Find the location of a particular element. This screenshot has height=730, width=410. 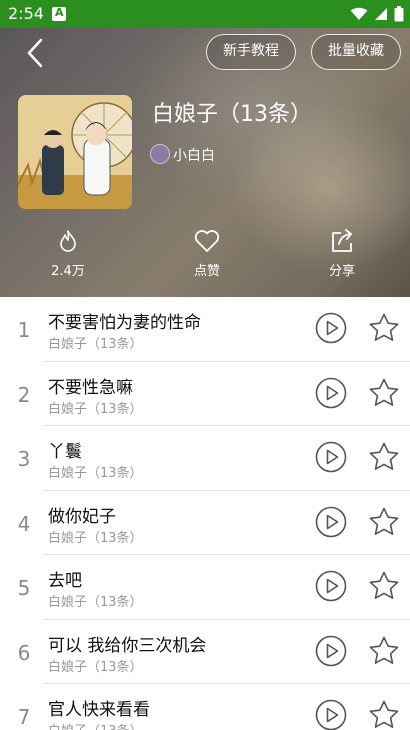

heart-icon is located at coordinates (207, 241).